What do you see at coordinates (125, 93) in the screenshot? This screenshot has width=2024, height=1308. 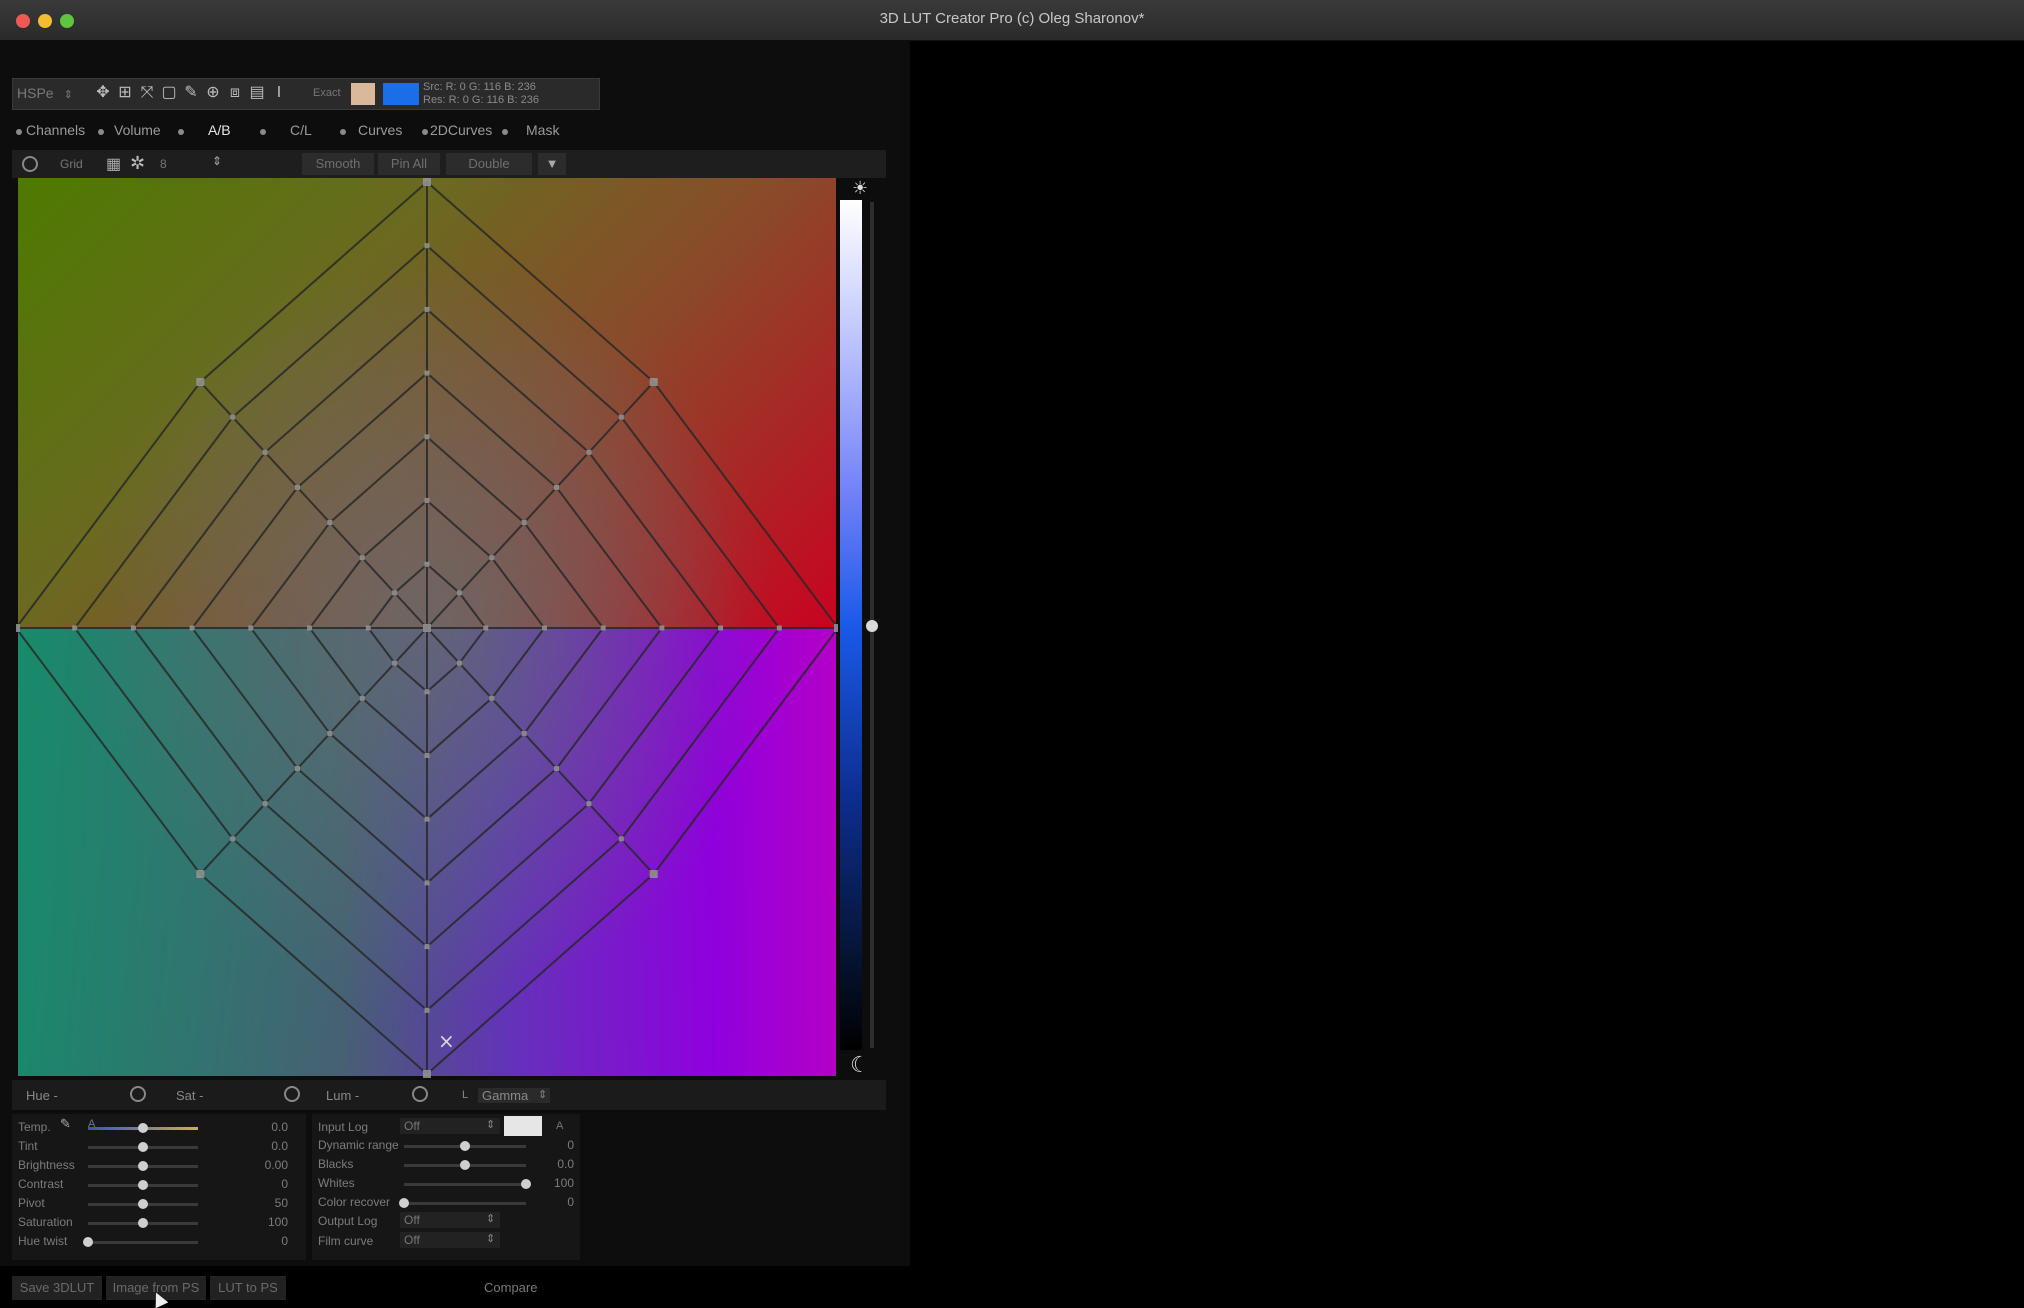 I see `grid-move-icon: ⊞` at bounding box center [125, 93].